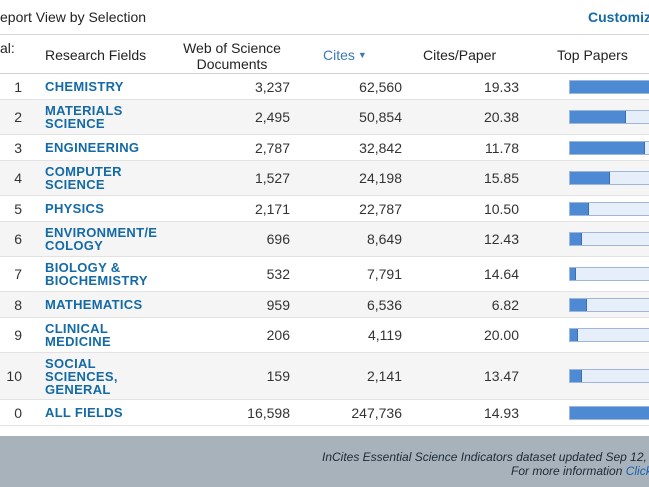 Image resolution: width=649 pixels, height=487 pixels. Describe the element at coordinates (501, 209) in the screenshot. I see `cites-per-paper-cell: 10.50` at that location.